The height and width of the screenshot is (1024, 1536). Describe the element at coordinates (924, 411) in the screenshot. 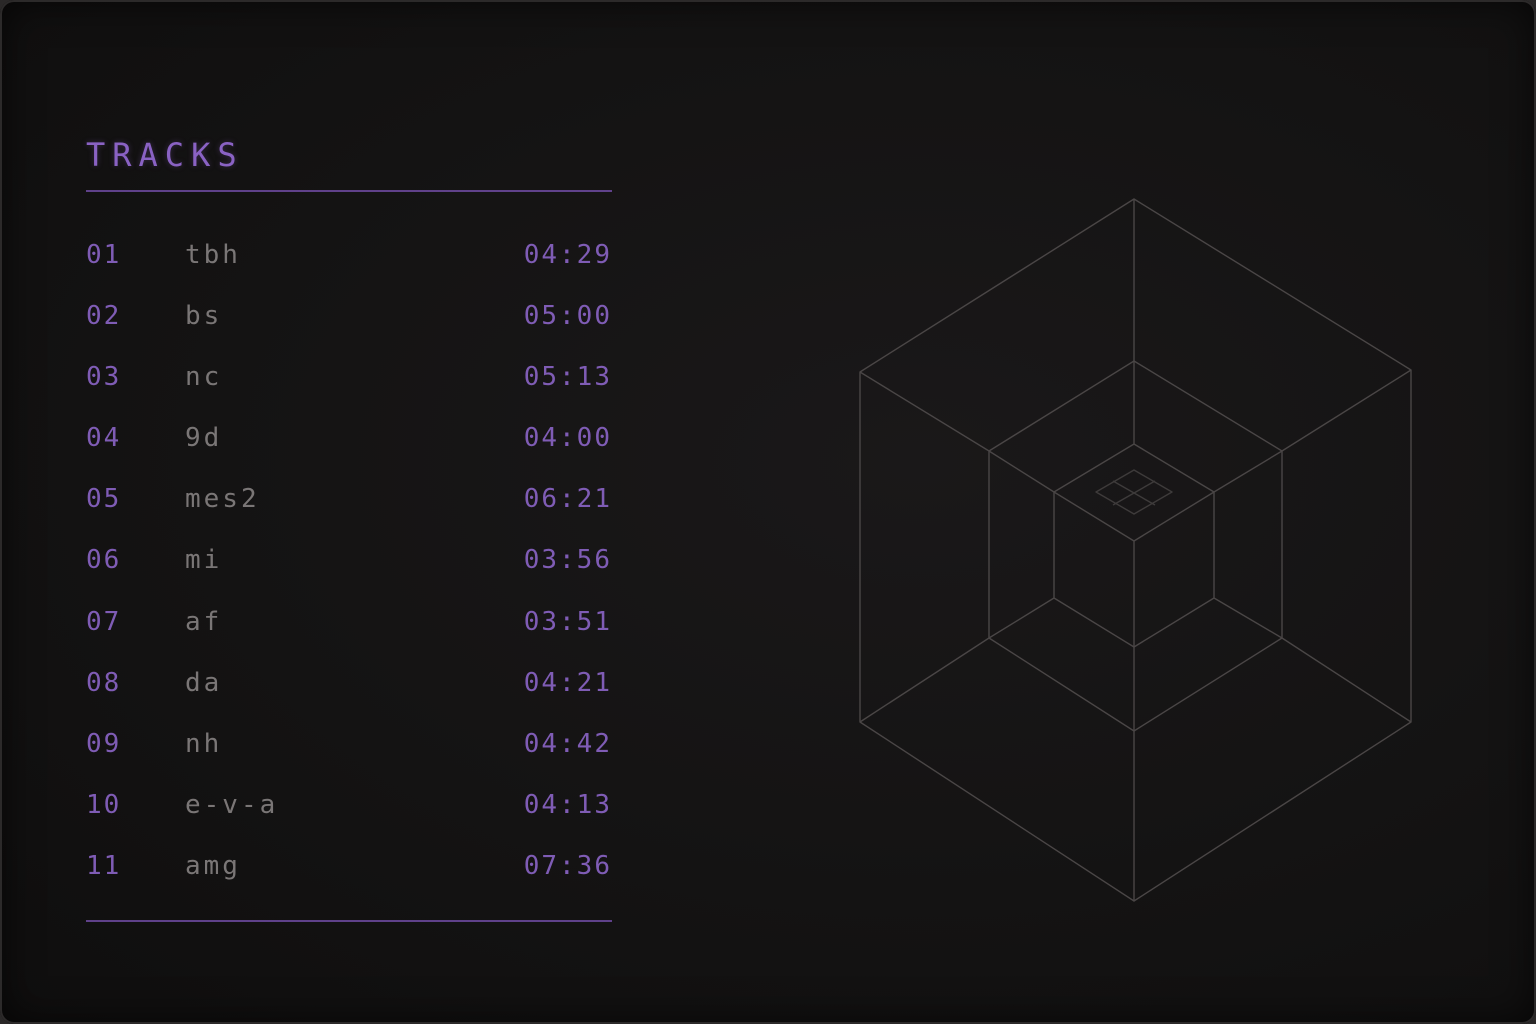

I see `outer-edge-left` at that location.